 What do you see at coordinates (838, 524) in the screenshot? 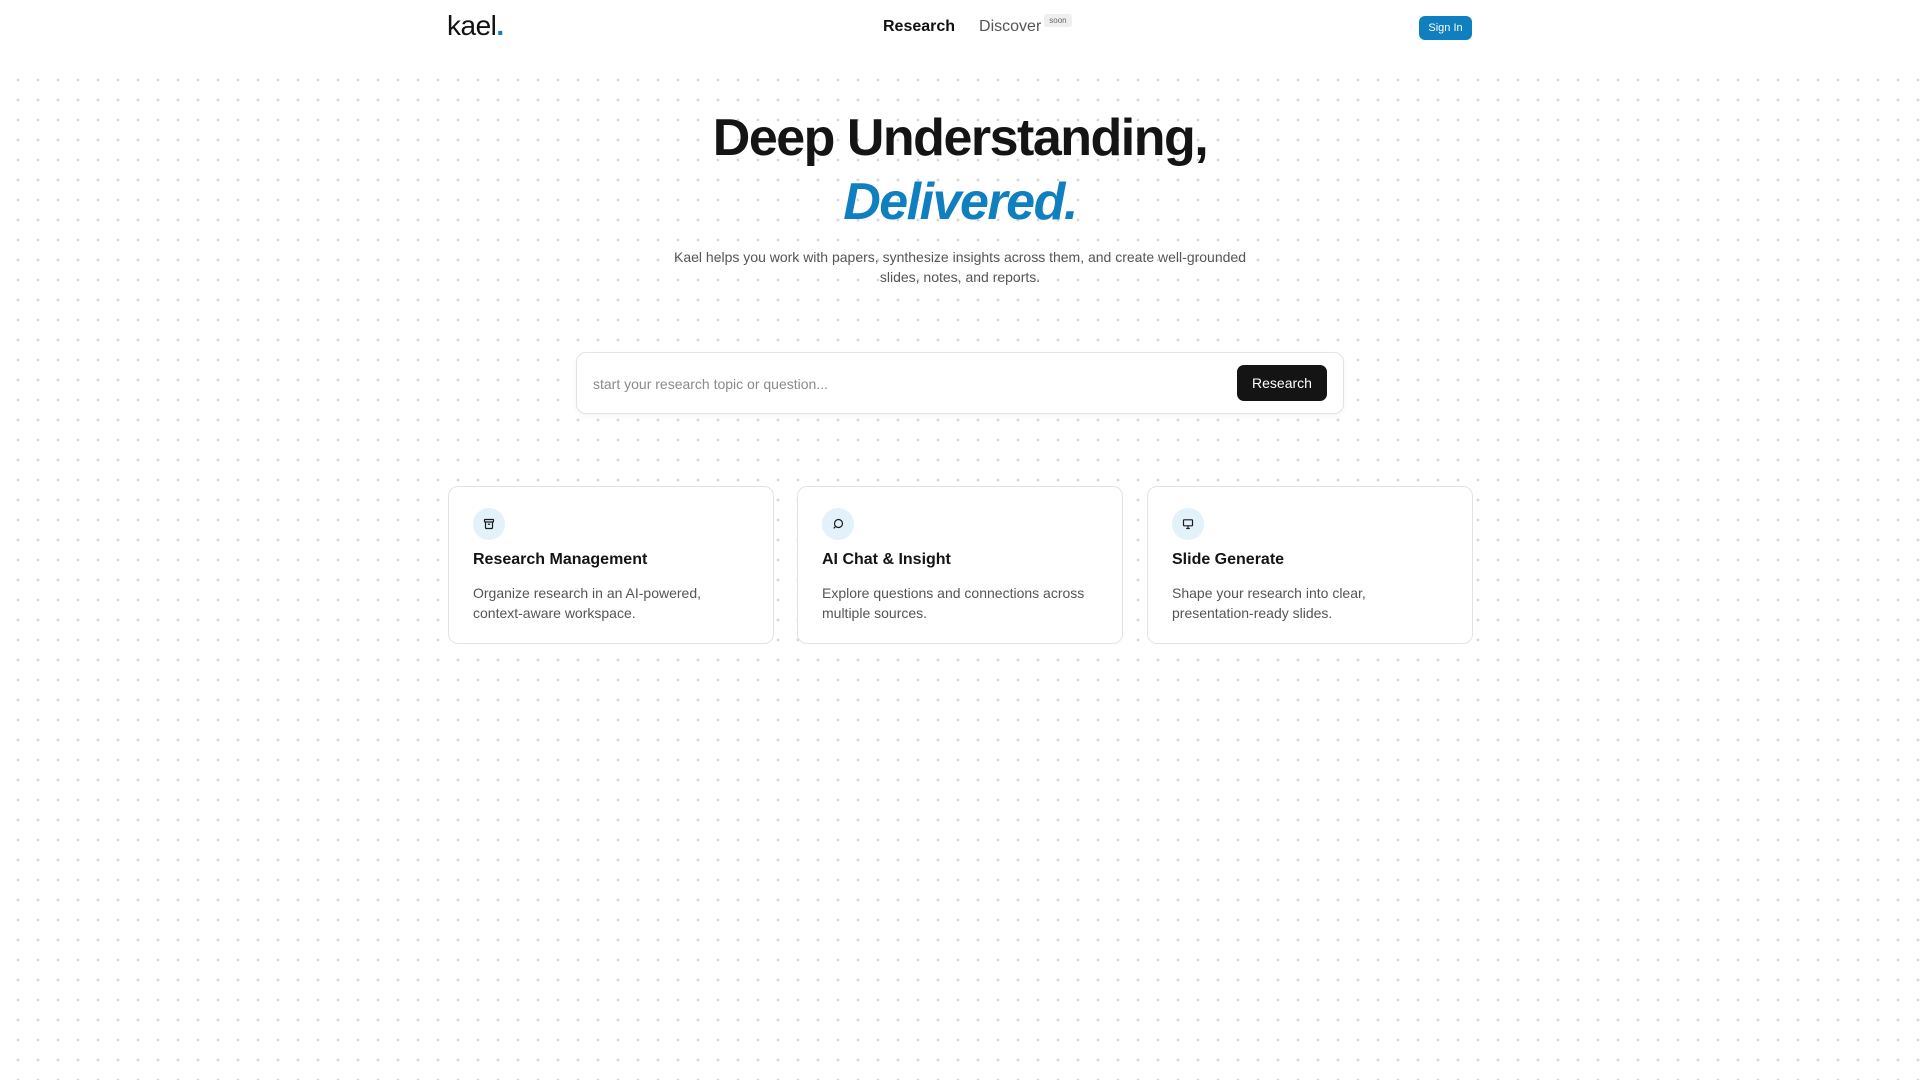
I see `chat-bubble-icon` at bounding box center [838, 524].